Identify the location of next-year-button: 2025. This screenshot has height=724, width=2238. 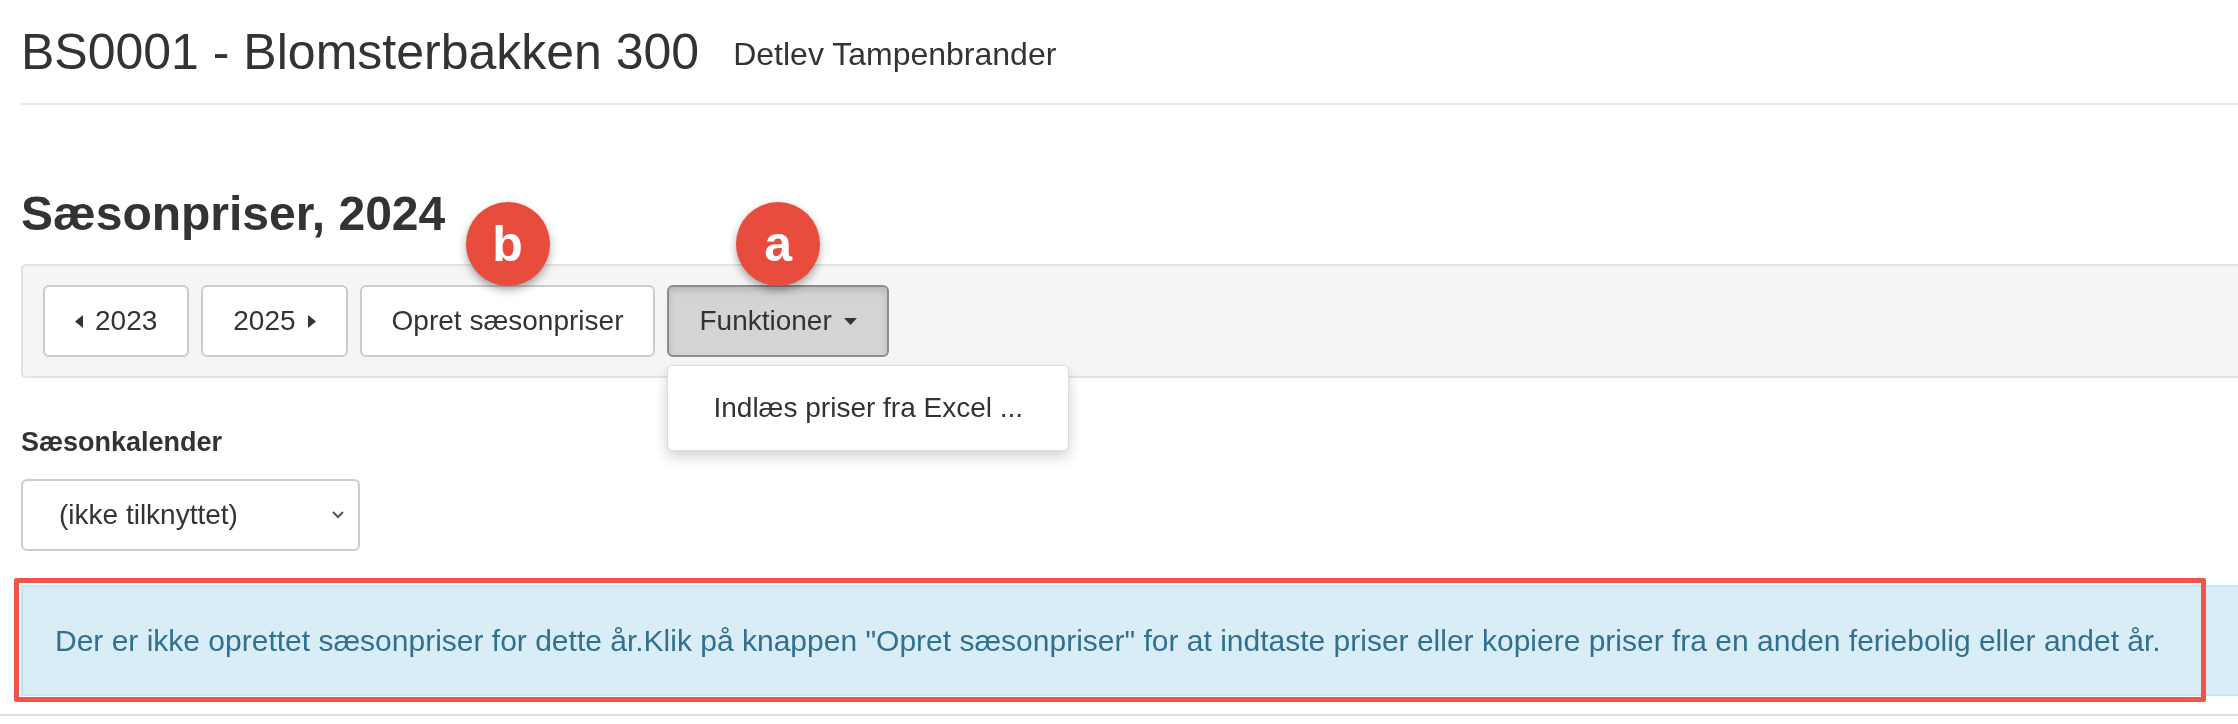
(274, 321).